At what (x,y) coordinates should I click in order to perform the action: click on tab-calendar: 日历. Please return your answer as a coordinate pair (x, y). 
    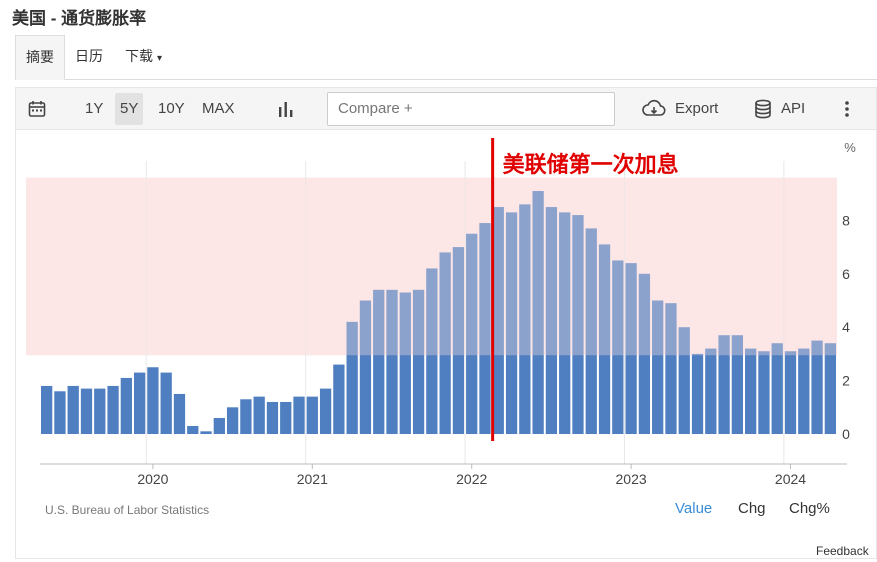
    Looking at the image, I should click on (89, 57).